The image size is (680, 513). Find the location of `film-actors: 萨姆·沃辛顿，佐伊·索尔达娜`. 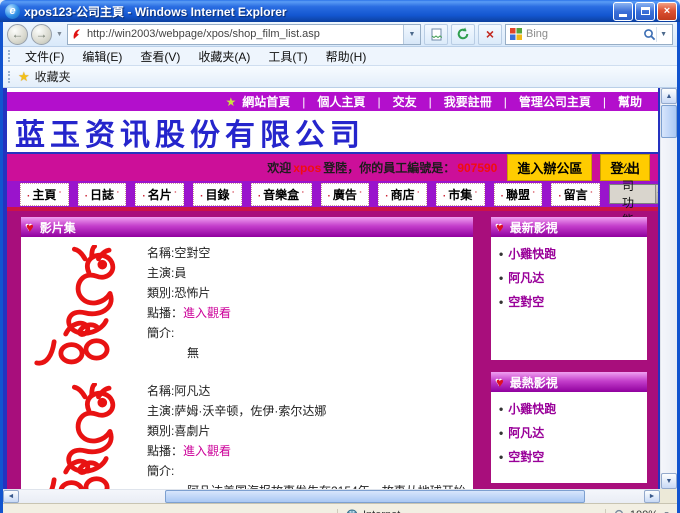

film-actors: 萨姆·沃辛顿，佐伊·索尔达娜 is located at coordinates (250, 411).